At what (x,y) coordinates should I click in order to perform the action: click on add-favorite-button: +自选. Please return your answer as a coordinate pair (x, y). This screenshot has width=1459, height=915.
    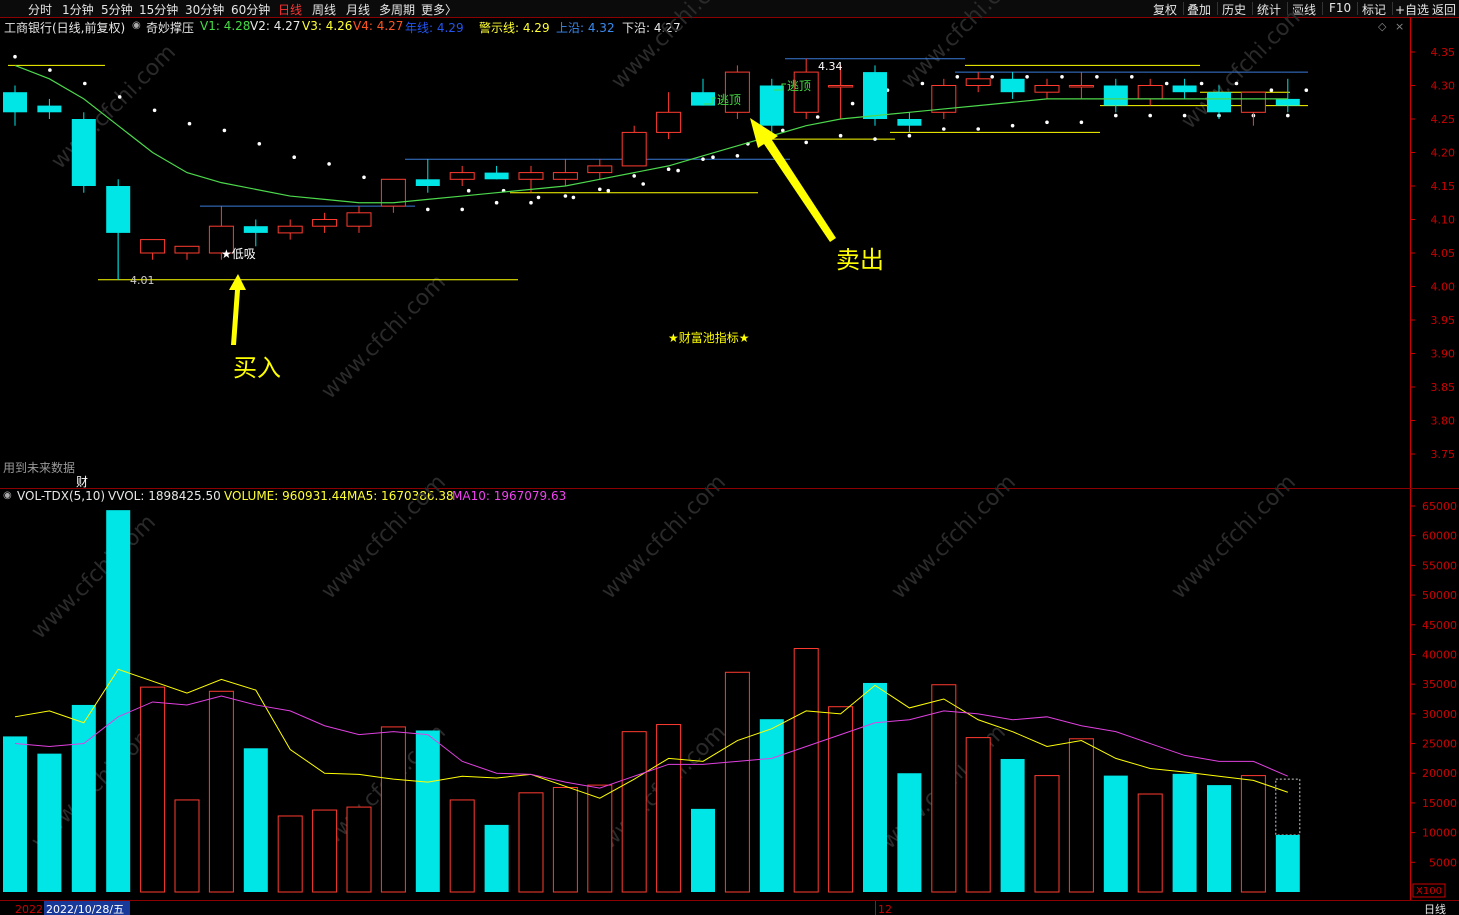
    Looking at the image, I should click on (1412, 9).